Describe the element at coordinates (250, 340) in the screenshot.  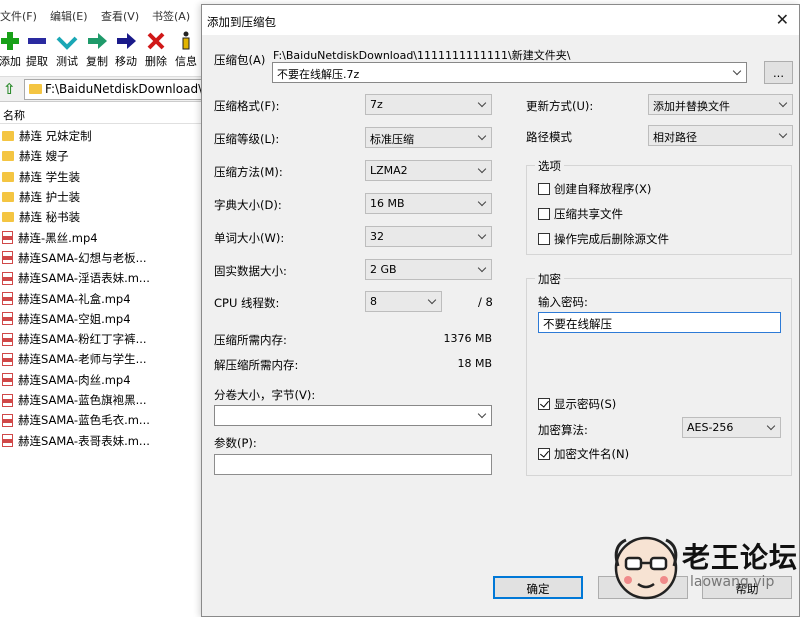
I see `mem-comp-label: 压缩所需内存:` at that location.